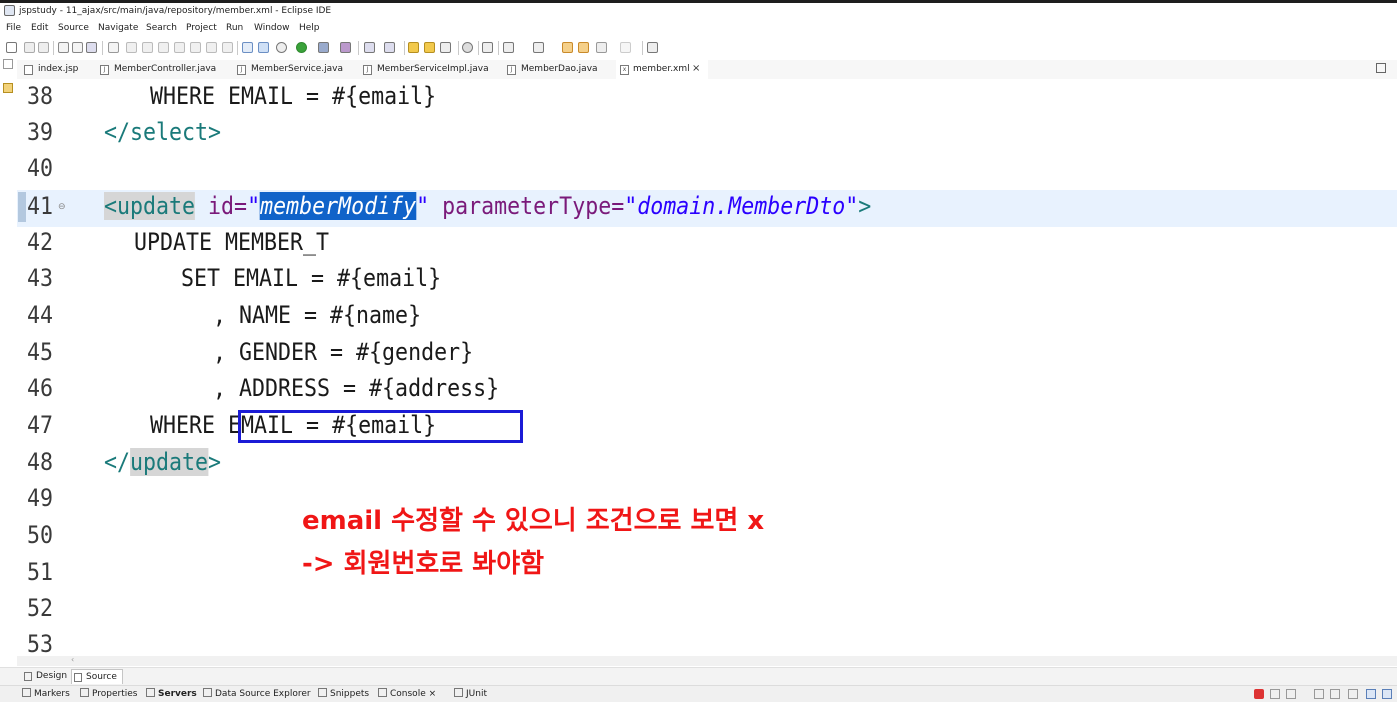 The width and height of the screenshot is (1397, 702). I want to click on tab-member-dao: J MemberDao.java, so click(557, 69).